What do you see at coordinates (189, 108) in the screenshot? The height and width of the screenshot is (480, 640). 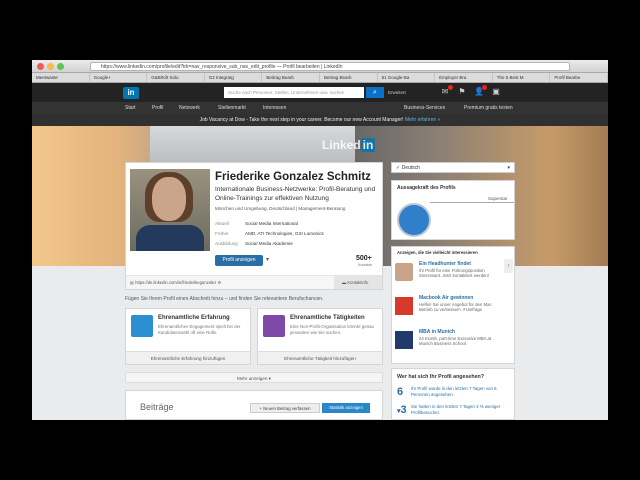 I see `nav-network: Netzwerk` at bounding box center [189, 108].